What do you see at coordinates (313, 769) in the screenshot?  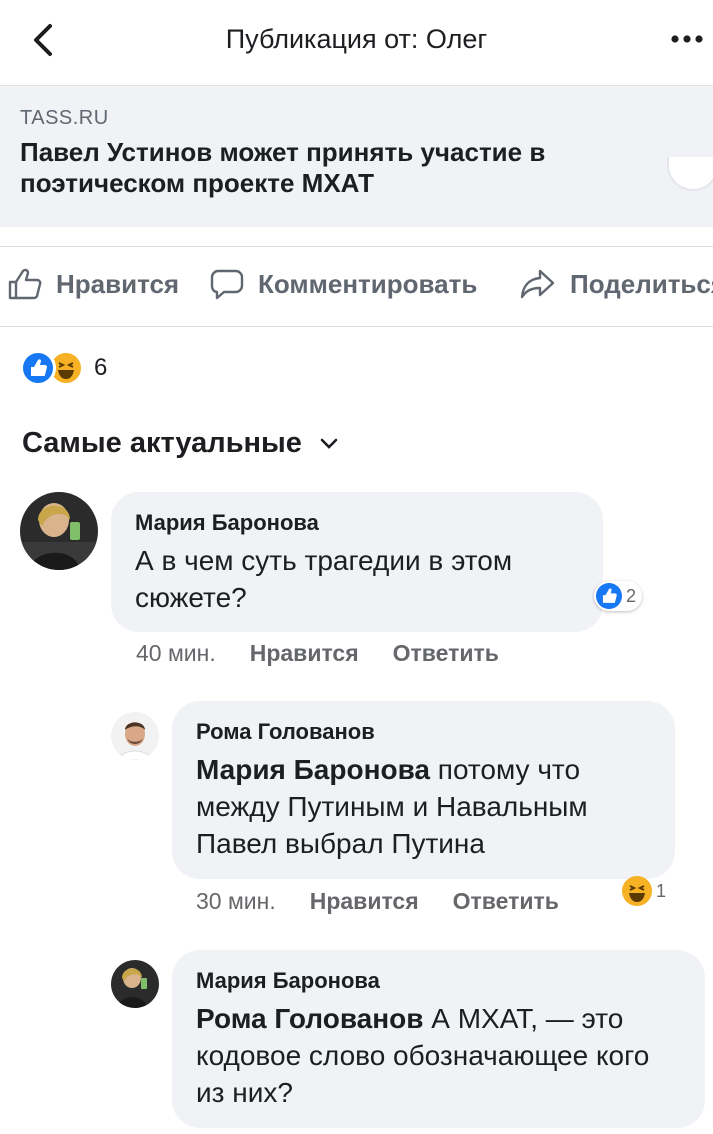 I see `comment-mention: Мария Баронова` at bounding box center [313, 769].